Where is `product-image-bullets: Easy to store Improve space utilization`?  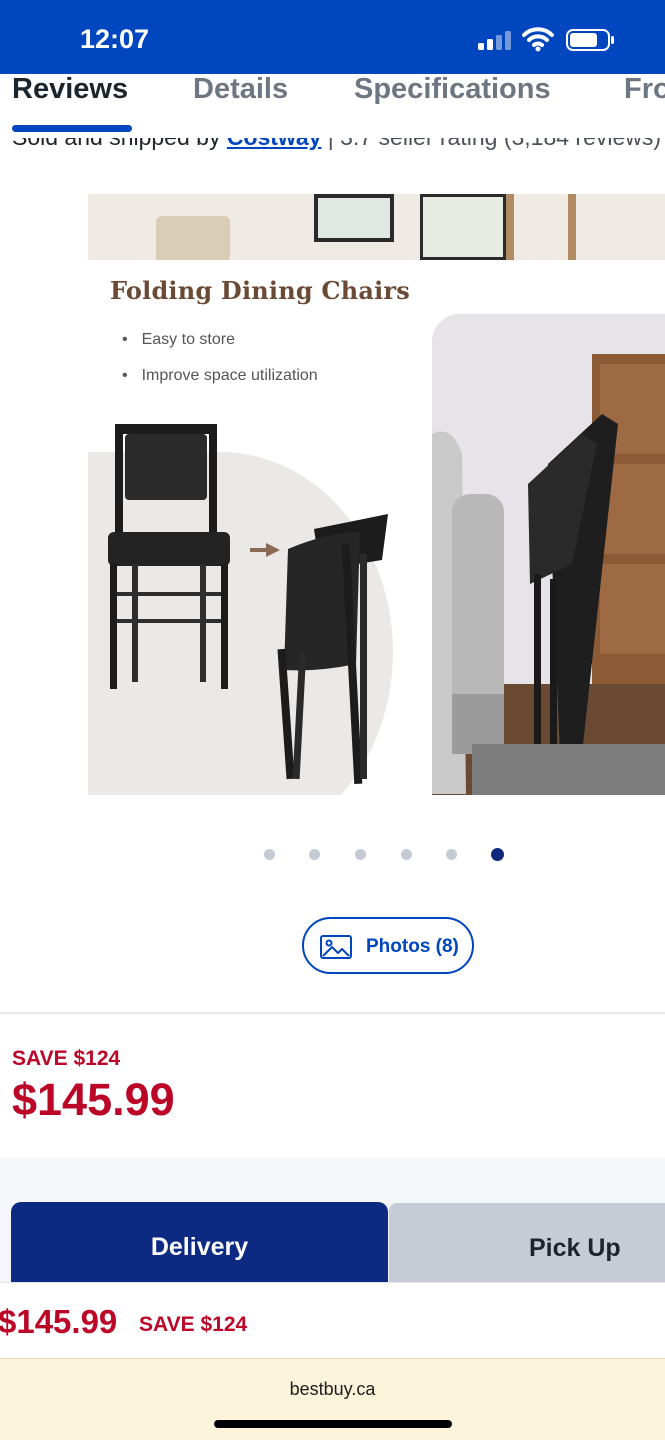 product-image-bullets: Easy to store Improve space utilization is located at coordinates (220, 367).